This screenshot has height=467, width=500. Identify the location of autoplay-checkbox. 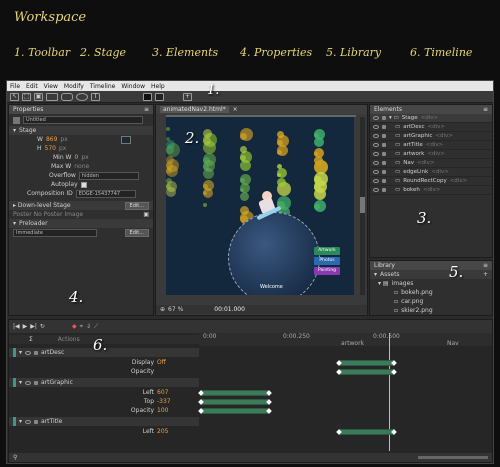
(83, 184).